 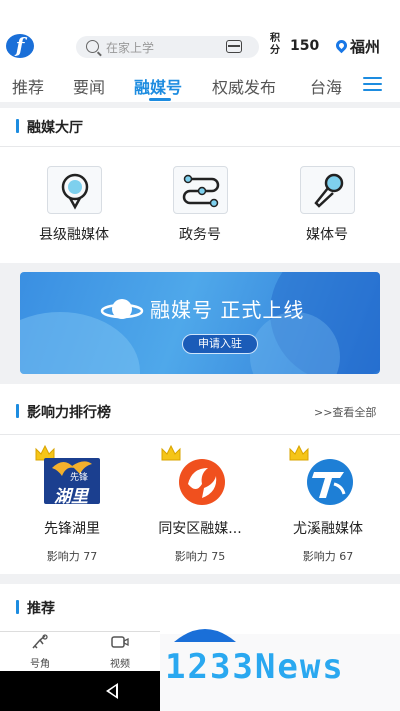 I want to click on ranking-item: 先锋 湖里 先锋湖里 影响力 77, so click(x=72, y=504).